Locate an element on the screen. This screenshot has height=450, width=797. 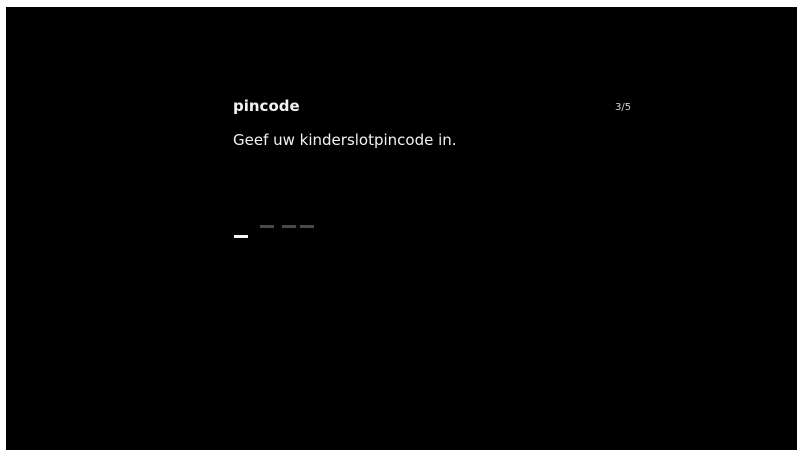
instruction-text: Geef uw kinderslotpincode in. is located at coordinates (345, 140).